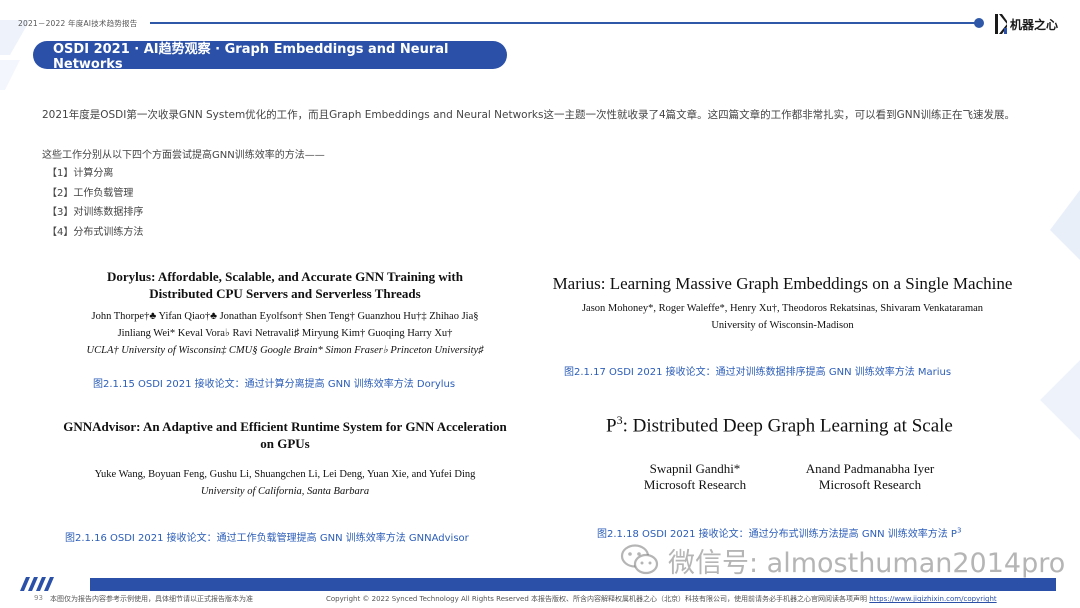 Image resolution: width=1080 pixels, height=608 pixels. I want to click on header-rule, so click(565, 23).